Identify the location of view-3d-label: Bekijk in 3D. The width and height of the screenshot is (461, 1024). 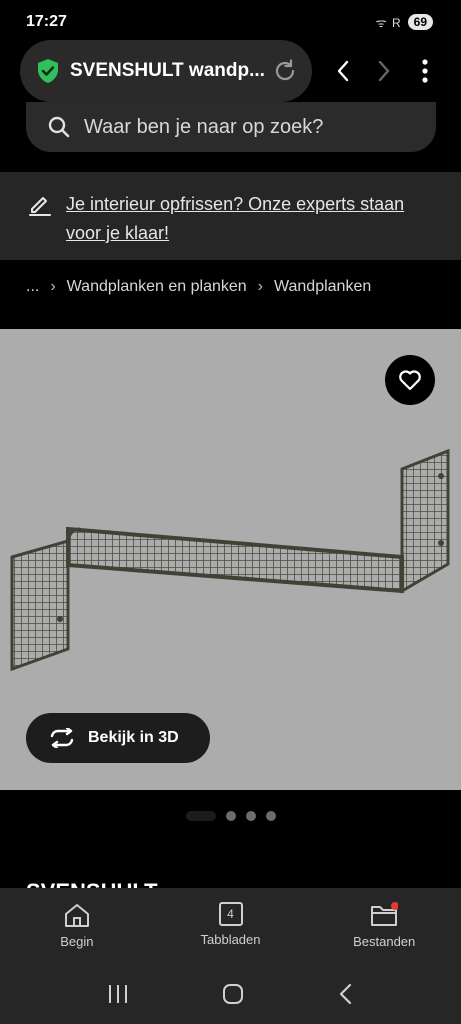
(133, 737).